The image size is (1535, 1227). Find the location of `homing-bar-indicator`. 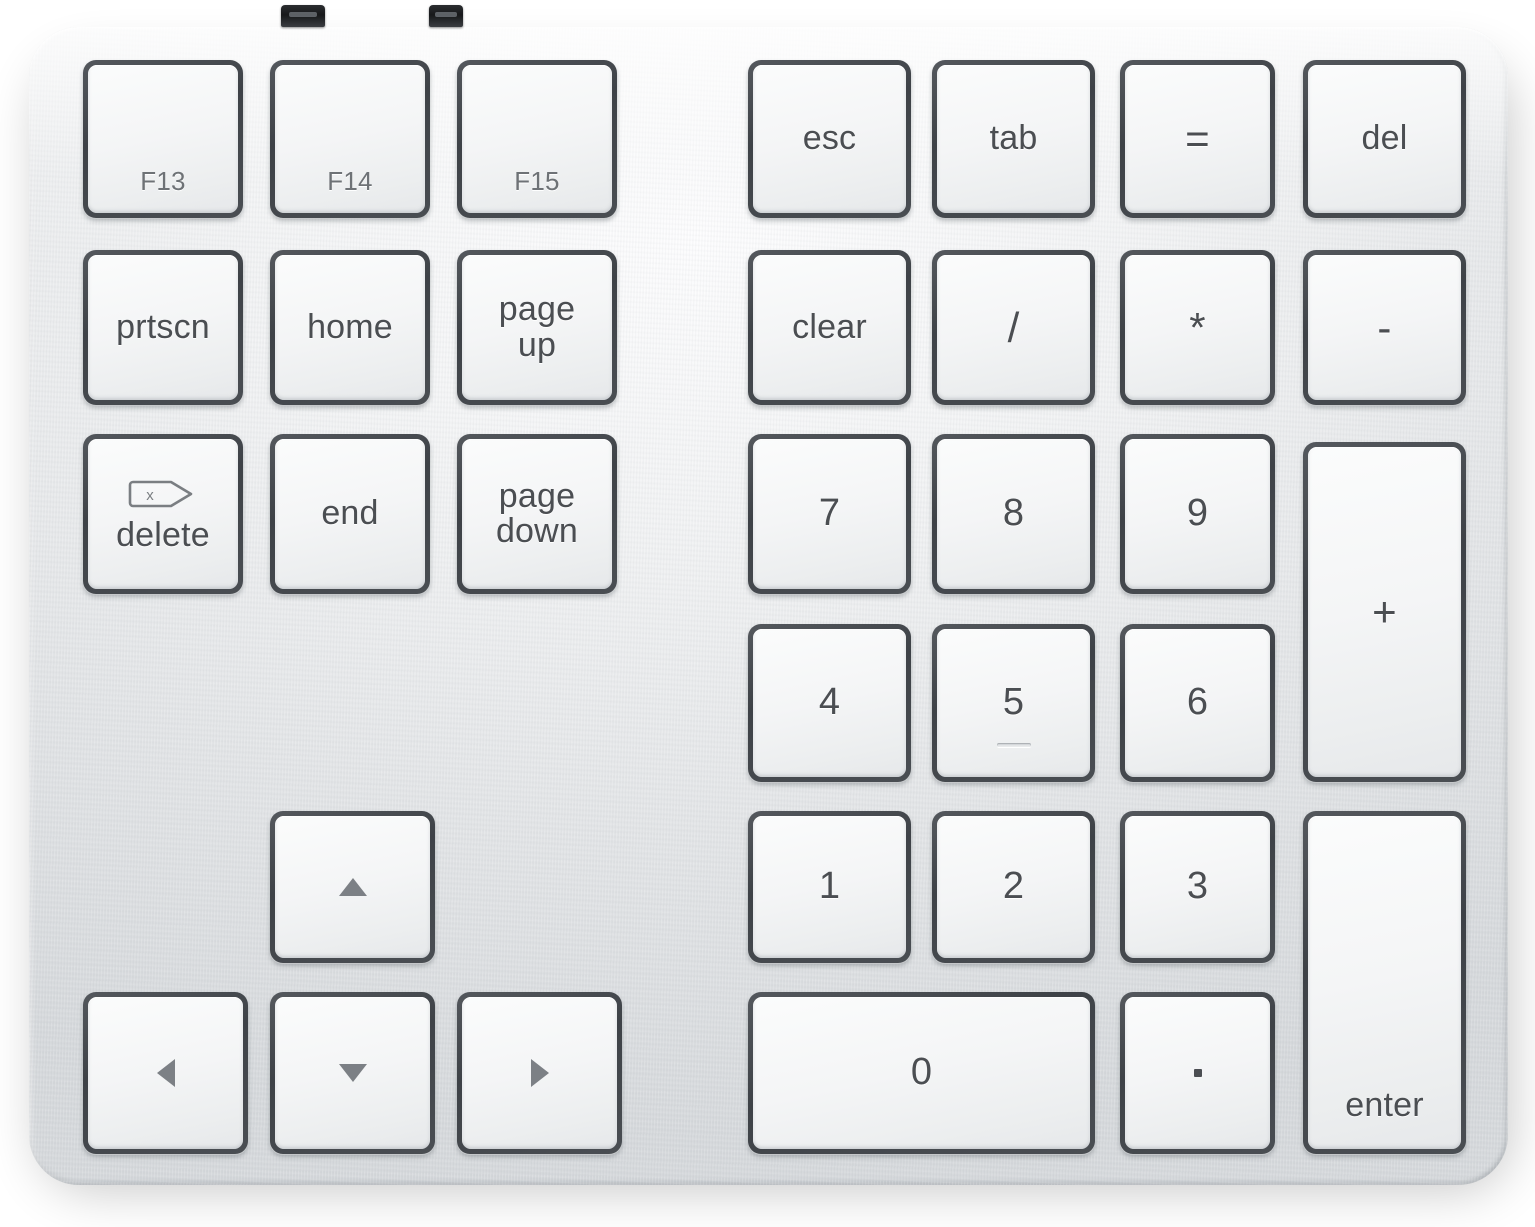

homing-bar-indicator is located at coordinates (1013, 745).